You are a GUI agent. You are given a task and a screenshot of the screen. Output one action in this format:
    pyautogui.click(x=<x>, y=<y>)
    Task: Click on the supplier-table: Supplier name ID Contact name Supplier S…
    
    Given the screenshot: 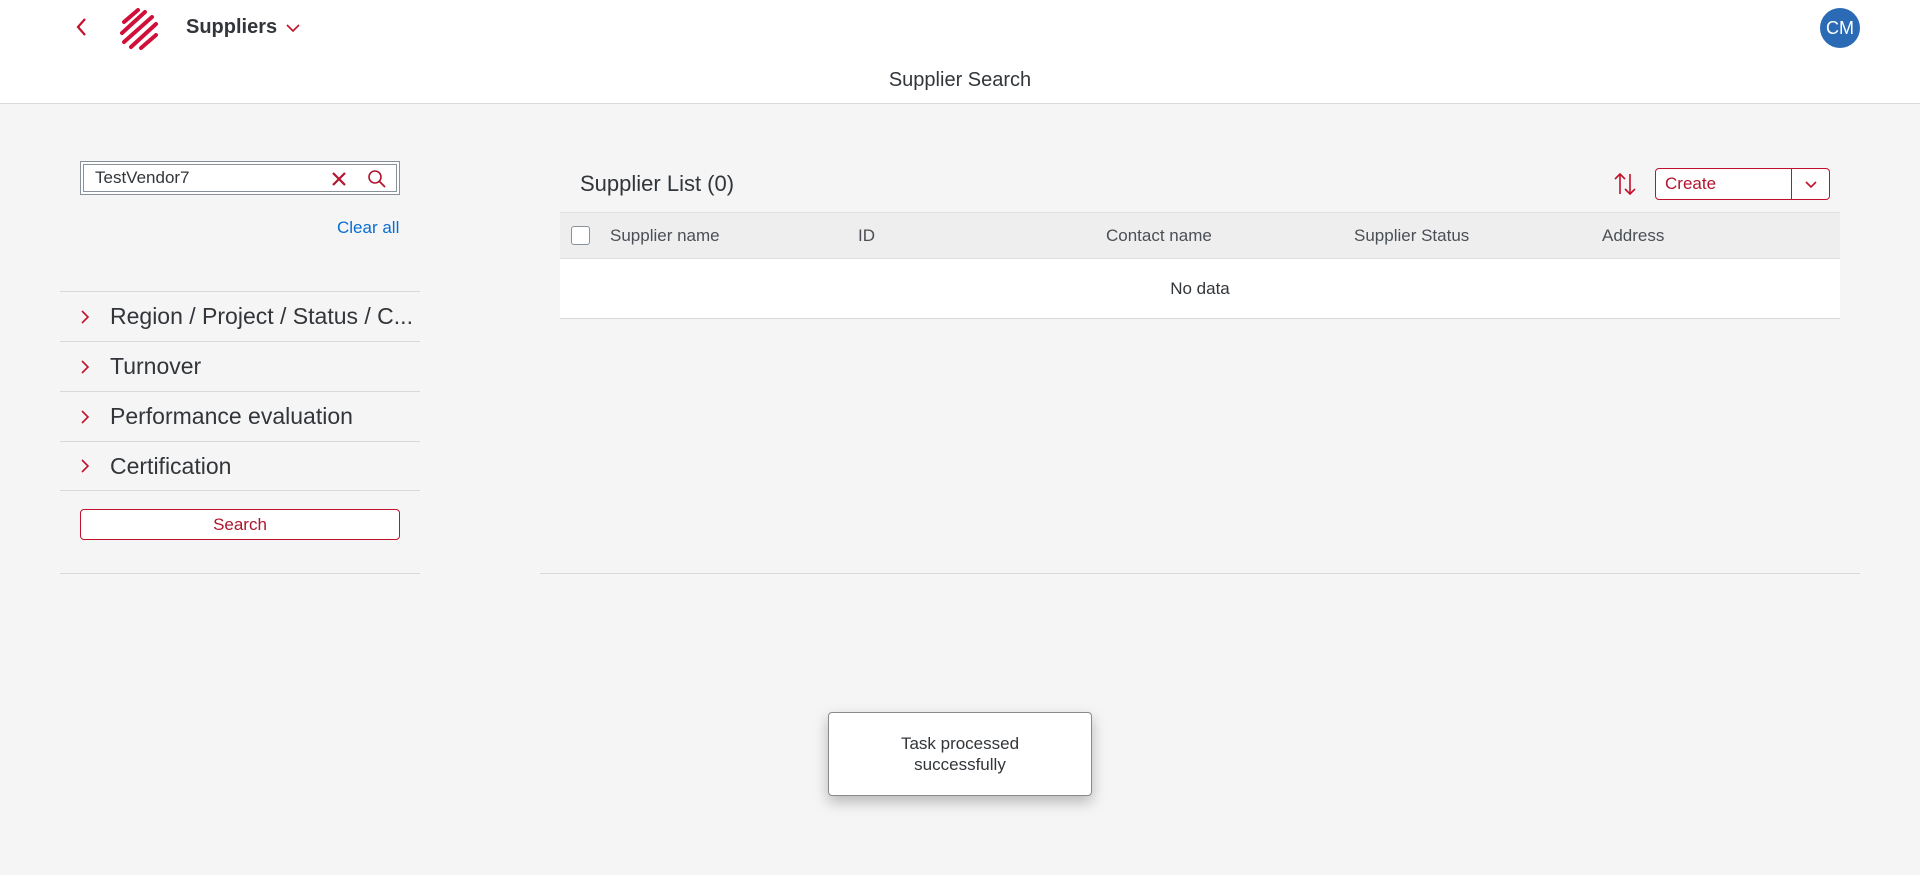 What is the action you would take?
    pyautogui.click(x=1200, y=265)
    